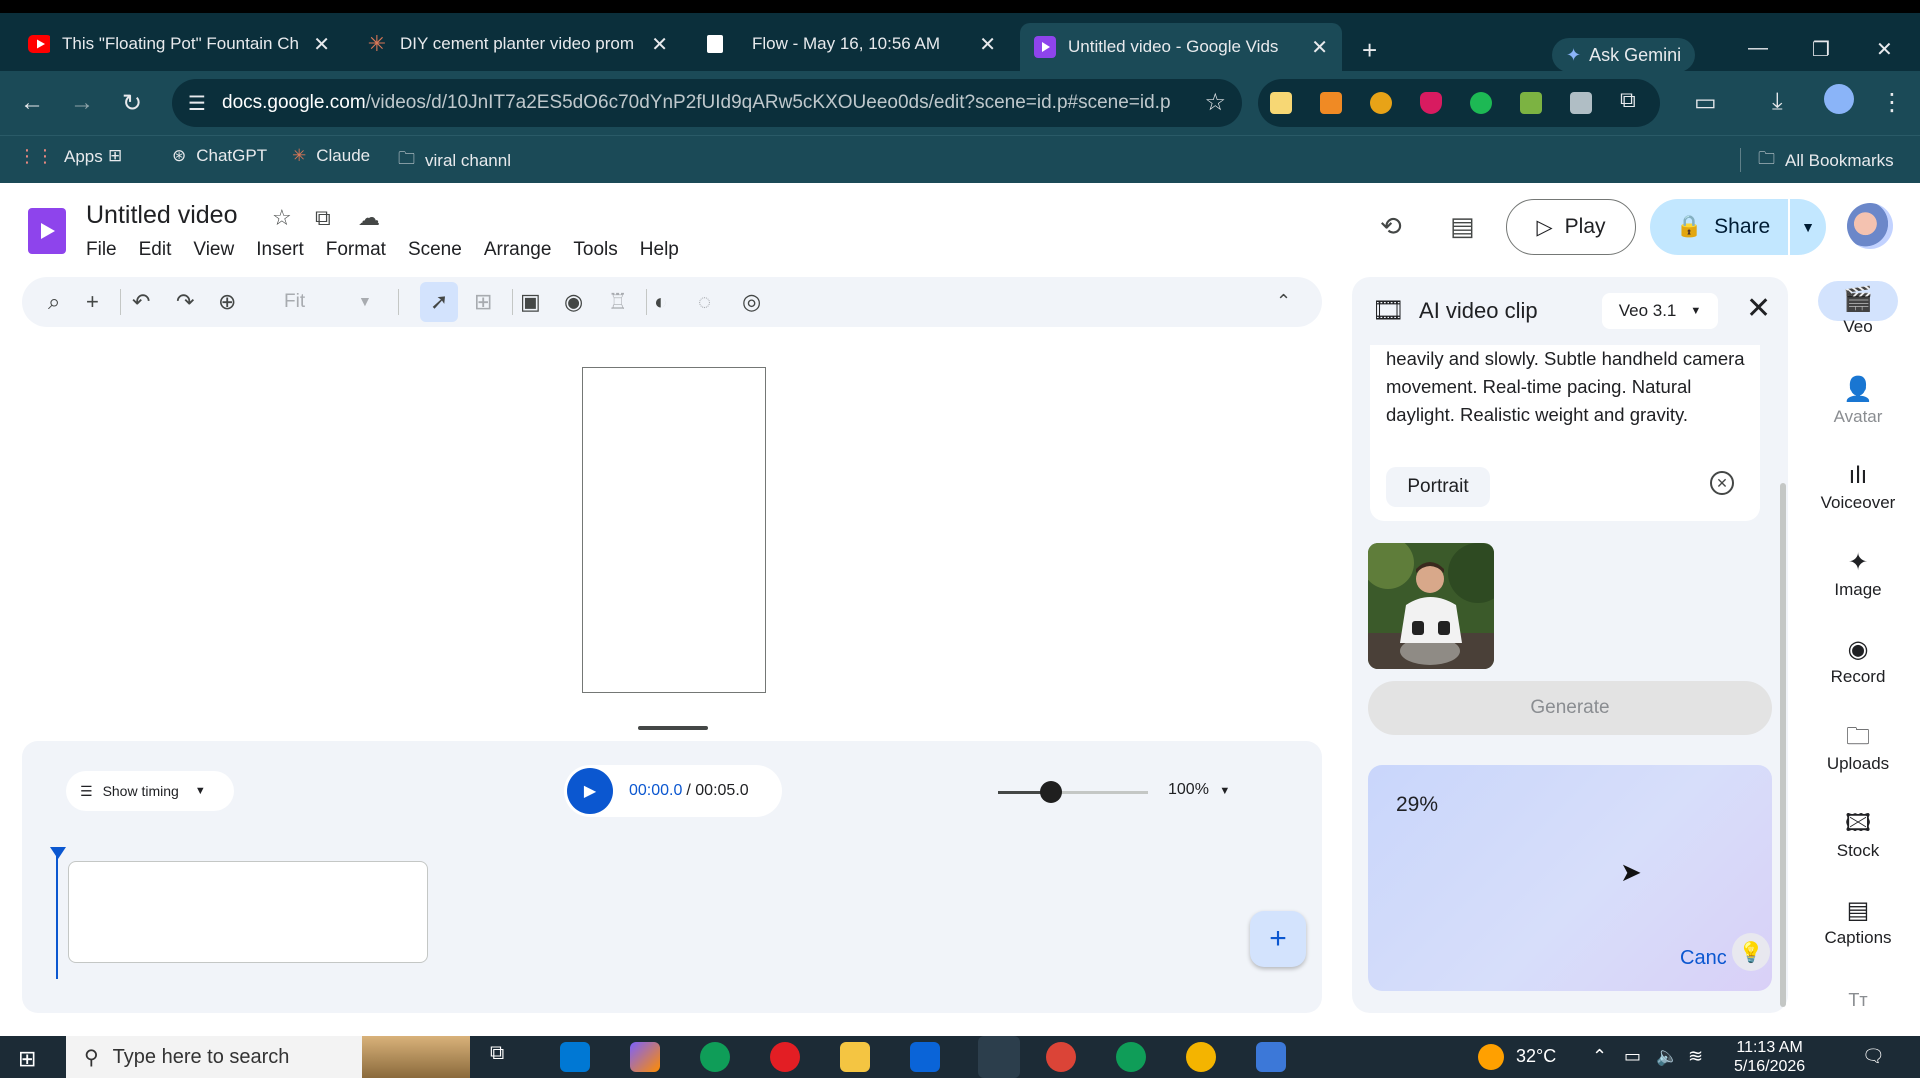  Describe the element at coordinates (505, 1057) in the screenshot. I see `task-view-icon: ⧉` at that location.